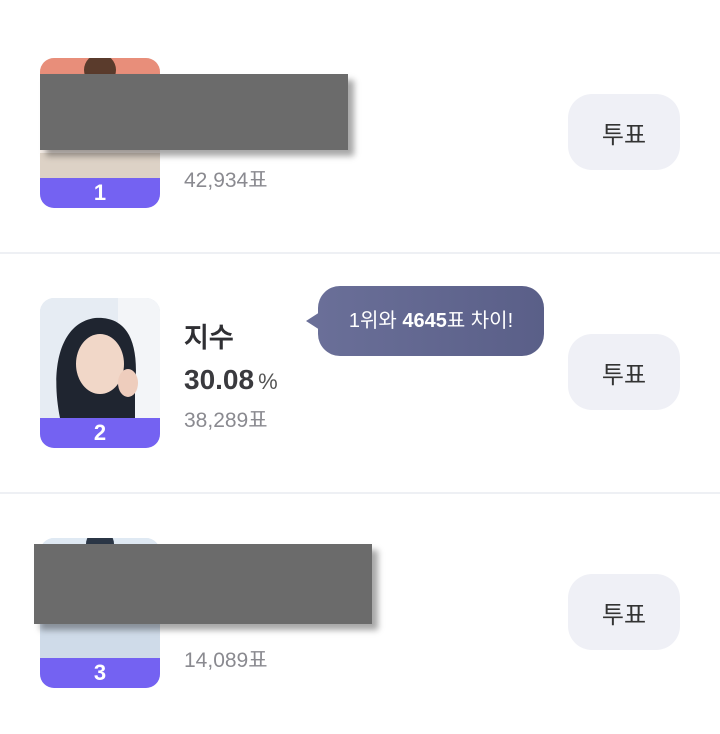  Describe the element at coordinates (480, 321) in the screenshot. I see `tooltip-suffix: 표 차이!` at that location.